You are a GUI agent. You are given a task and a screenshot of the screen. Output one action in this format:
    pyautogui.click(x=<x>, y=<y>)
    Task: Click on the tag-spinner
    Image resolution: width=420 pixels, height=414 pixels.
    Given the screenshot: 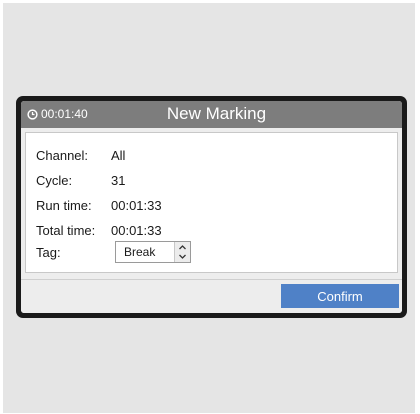 What is the action you would take?
    pyautogui.click(x=182, y=252)
    